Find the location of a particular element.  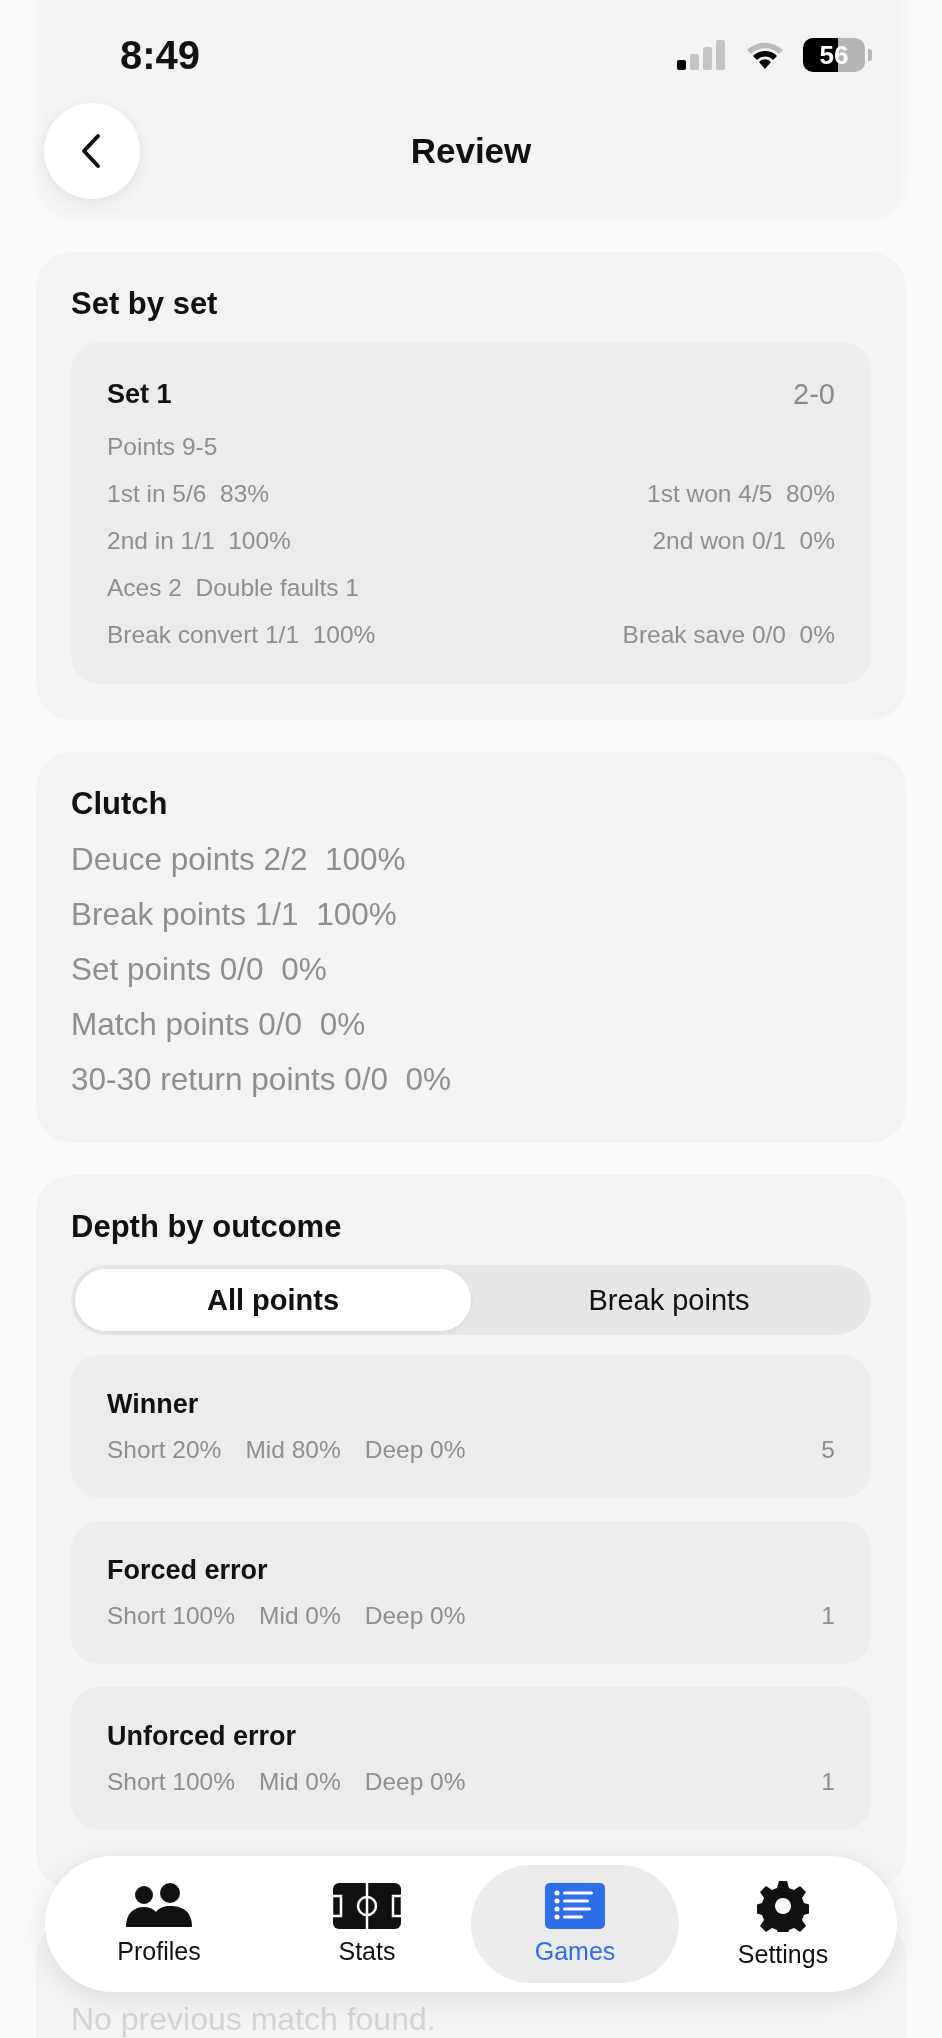

people-icon is located at coordinates (159, 1905).